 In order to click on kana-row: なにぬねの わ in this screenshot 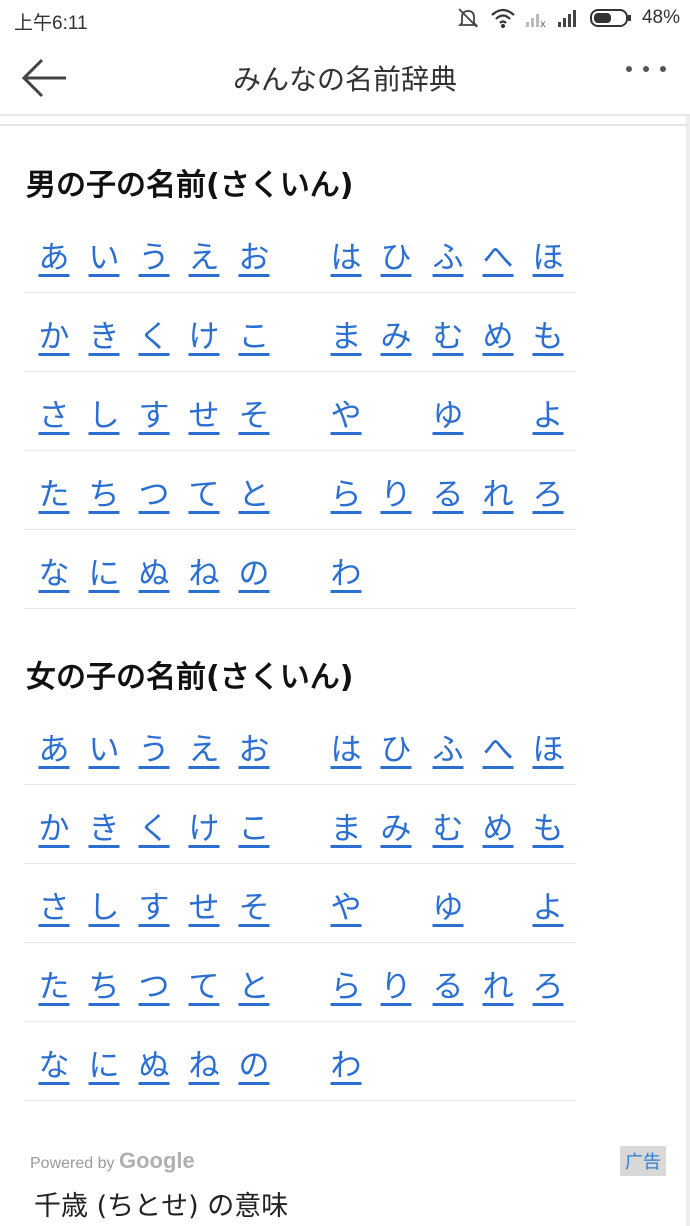, I will do `click(300, 569)`.